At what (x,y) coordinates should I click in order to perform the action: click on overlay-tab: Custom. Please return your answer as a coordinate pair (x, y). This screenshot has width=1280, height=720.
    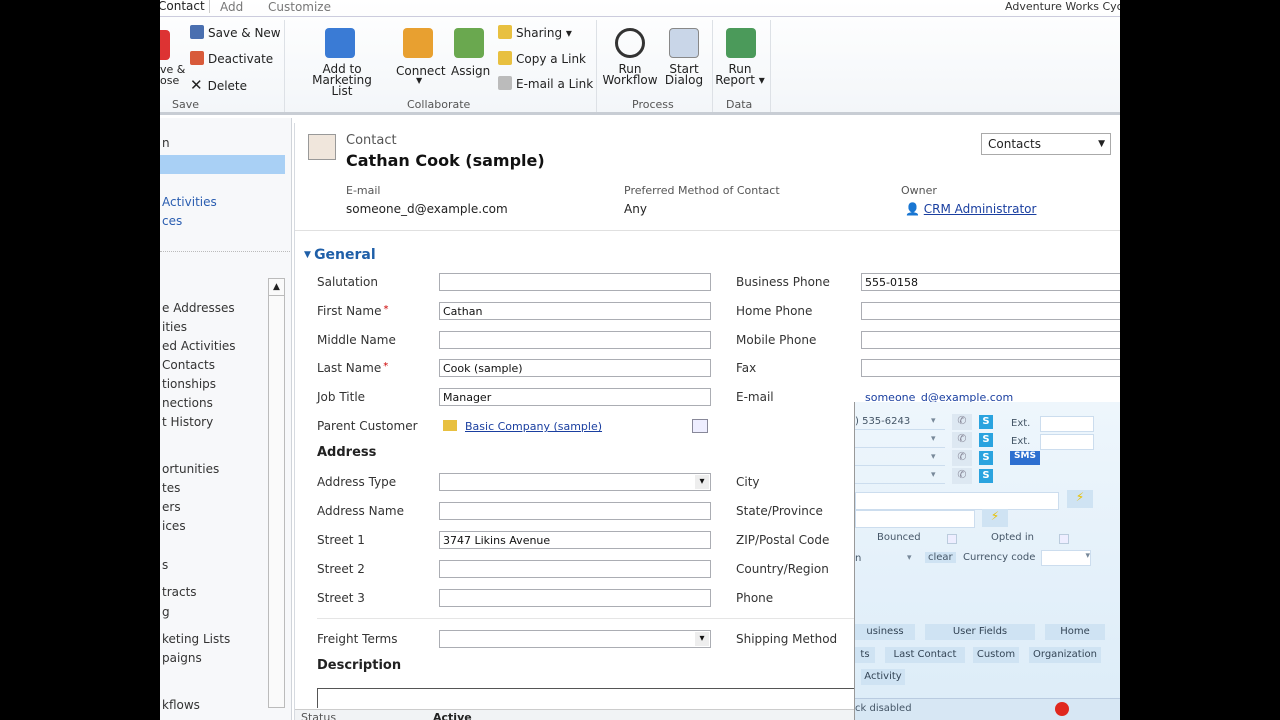
    Looking at the image, I should click on (996, 655).